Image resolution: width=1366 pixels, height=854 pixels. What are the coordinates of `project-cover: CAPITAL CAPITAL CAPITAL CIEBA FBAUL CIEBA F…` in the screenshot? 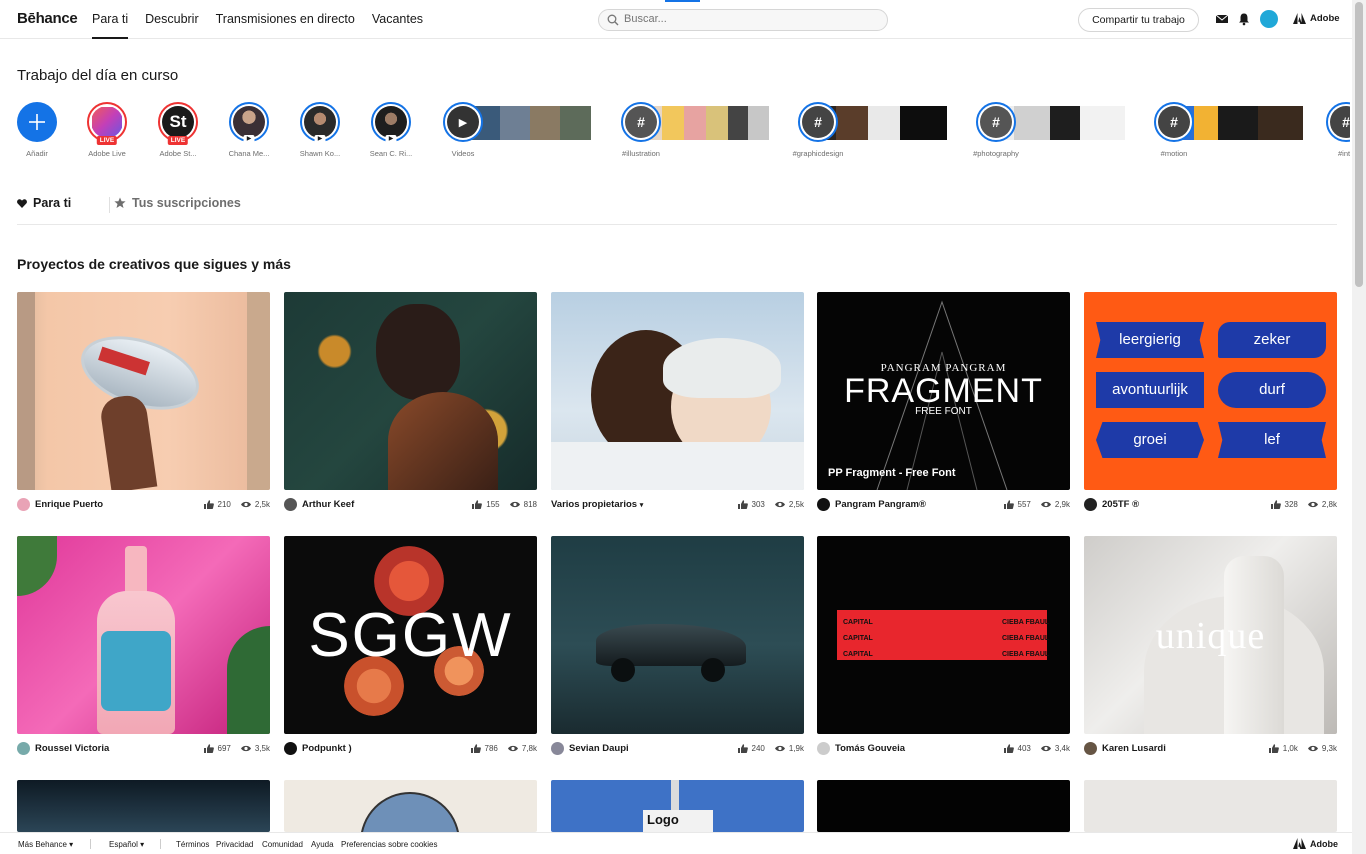 It's located at (943, 635).